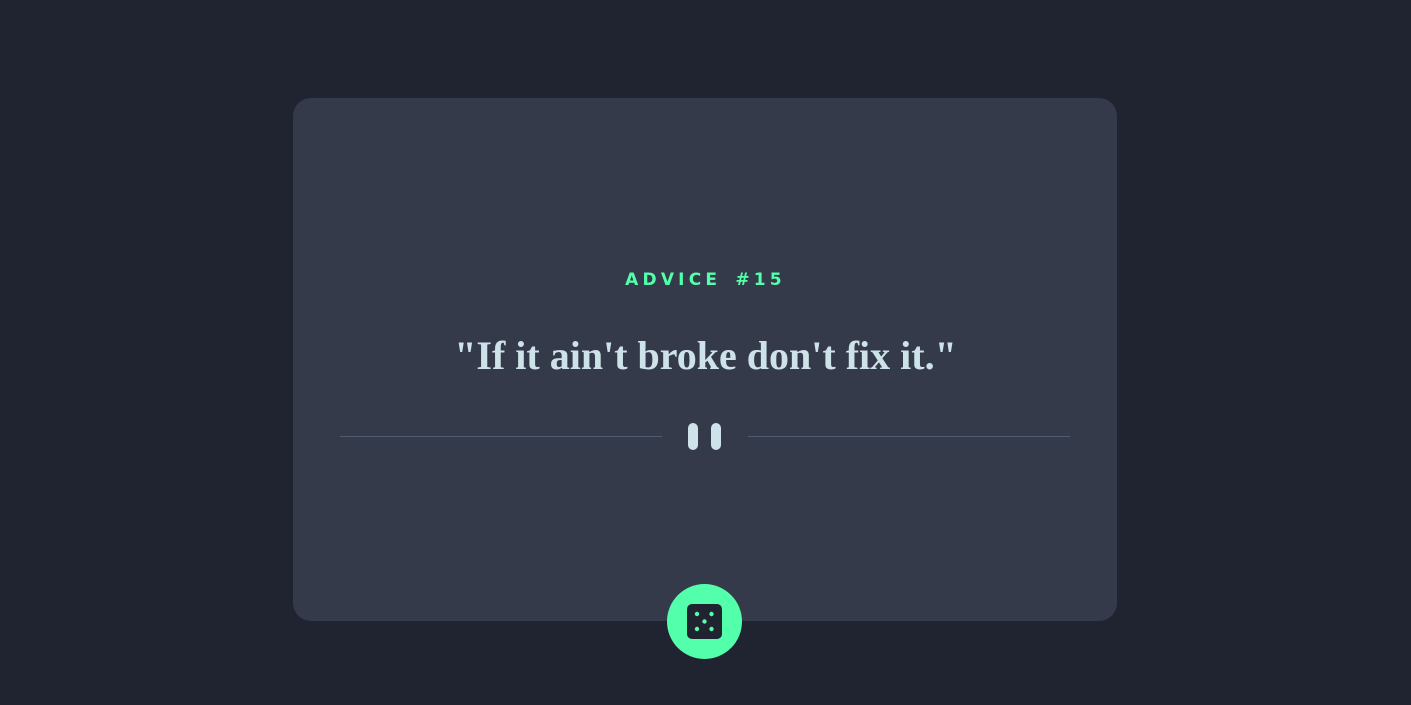  What do you see at coordinates (693, 436) in the screenshot?
I see `pause-bar-left` at bounding box center [693, 436].